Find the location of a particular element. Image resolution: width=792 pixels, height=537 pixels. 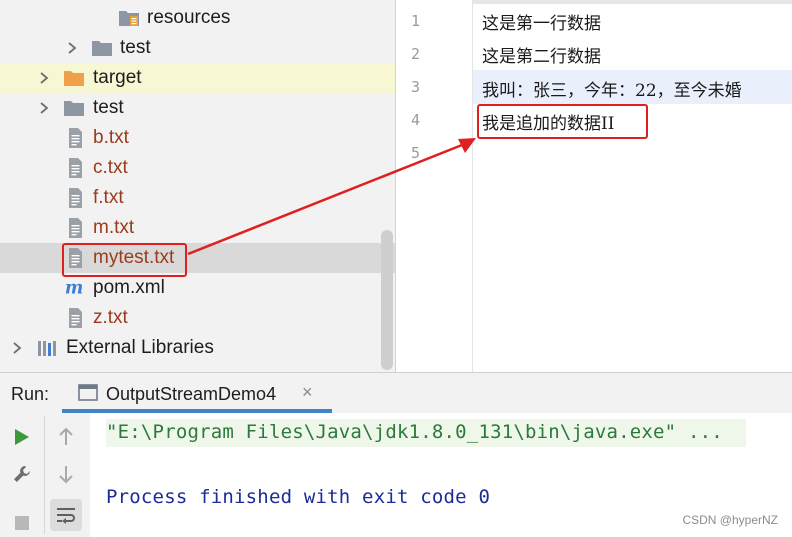

run-label: Run: is located at coordinates (30, 394).